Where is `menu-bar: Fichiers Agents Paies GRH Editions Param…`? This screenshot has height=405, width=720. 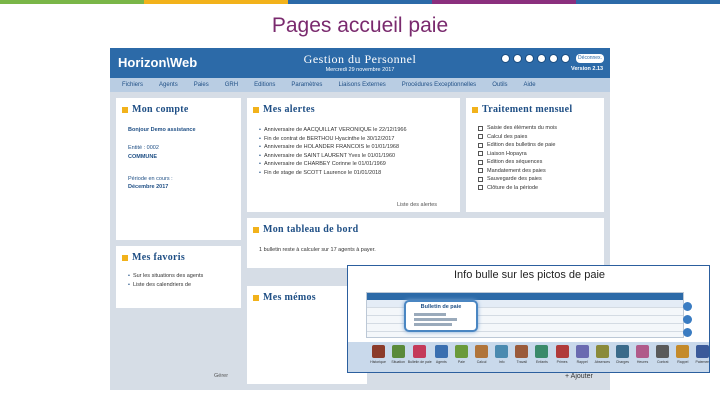 menu-bar: Fichiers Agents Paies GRH Editions Param… is located at coordinates (360, 85).